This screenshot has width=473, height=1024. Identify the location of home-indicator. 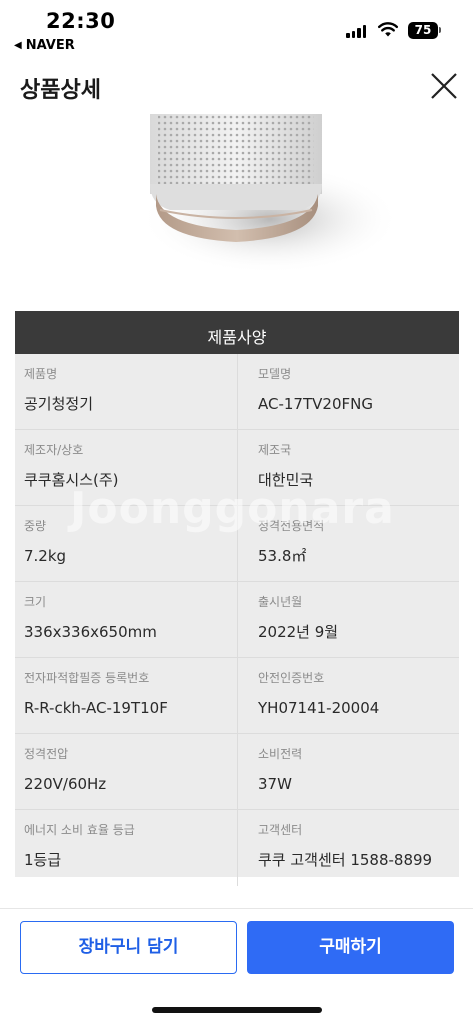
(237, 1010).